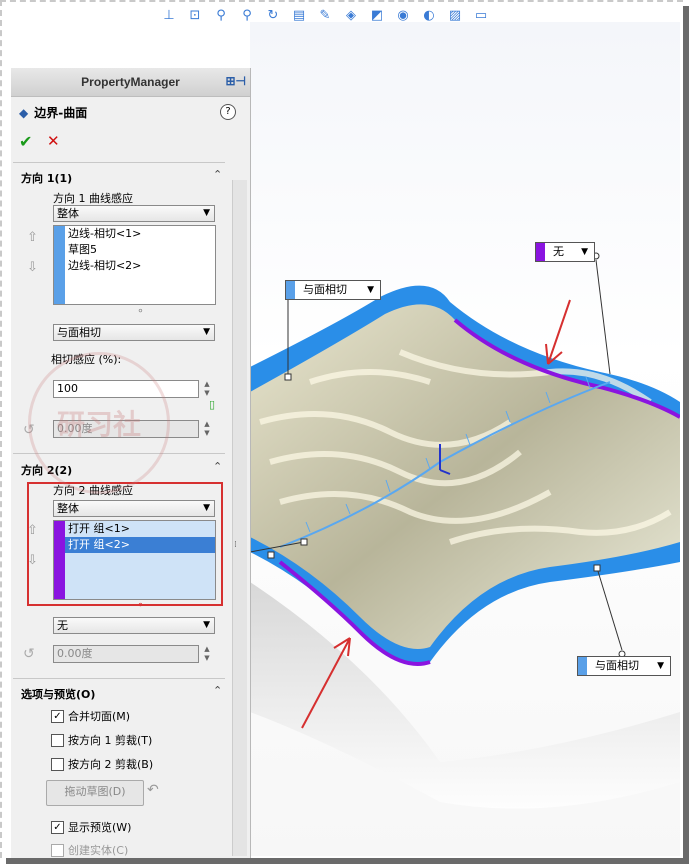  What do you see at coordinates (347, 861) in the screenshot?
I see `frame-shadow-bottom` at bounding box center [347, 861].